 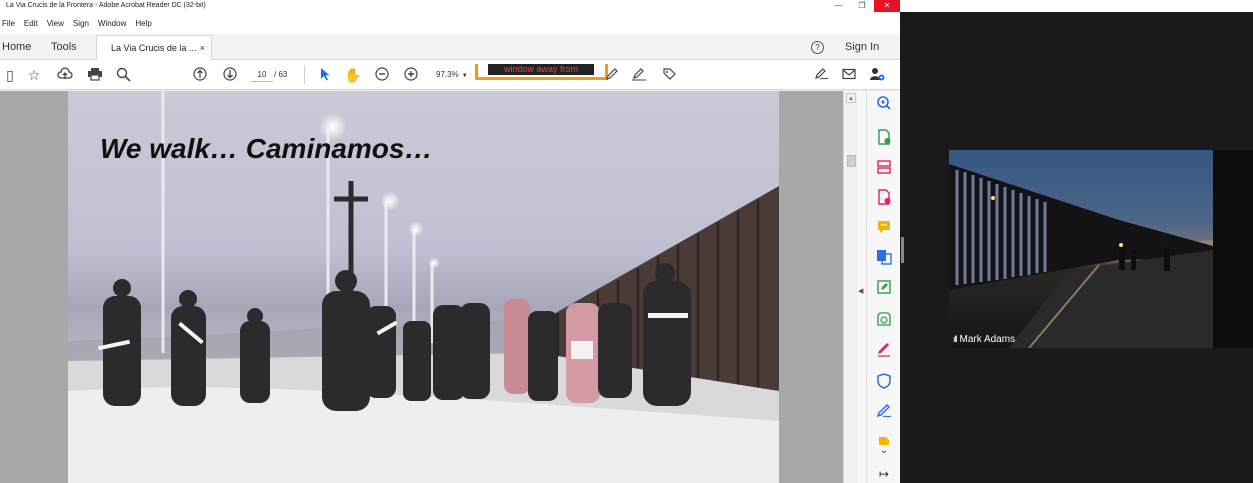 What do you see at coordinates (612, 75) in the screenshot?
I see `highlight-pen-icon` at bounding box center [612, 75].